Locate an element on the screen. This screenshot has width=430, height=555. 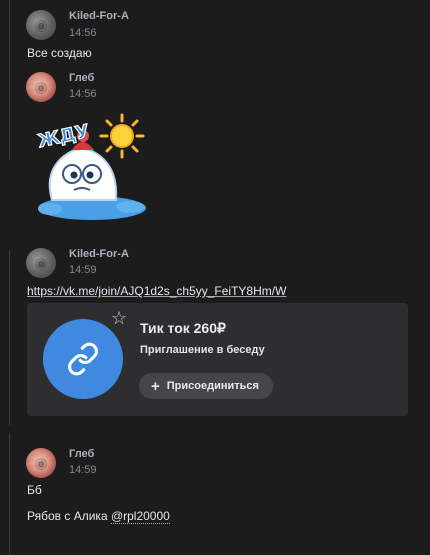
message-text: Бб is located at coordinates (34, 490).